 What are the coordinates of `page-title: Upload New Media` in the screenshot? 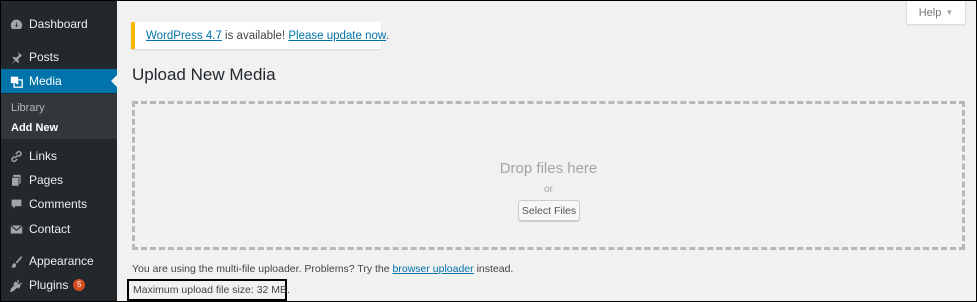 It's located at (204, 74).